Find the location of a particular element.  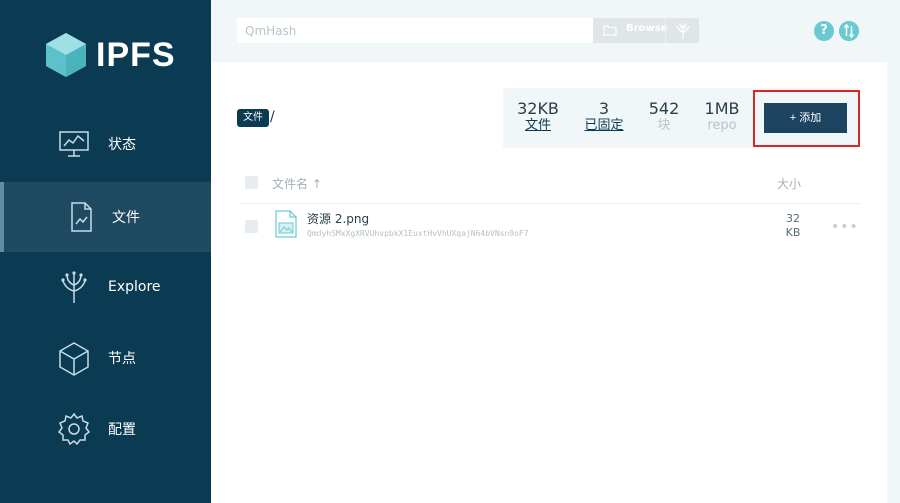

stat-pinned: 3 已固定 is located at coordinates (604, 117).